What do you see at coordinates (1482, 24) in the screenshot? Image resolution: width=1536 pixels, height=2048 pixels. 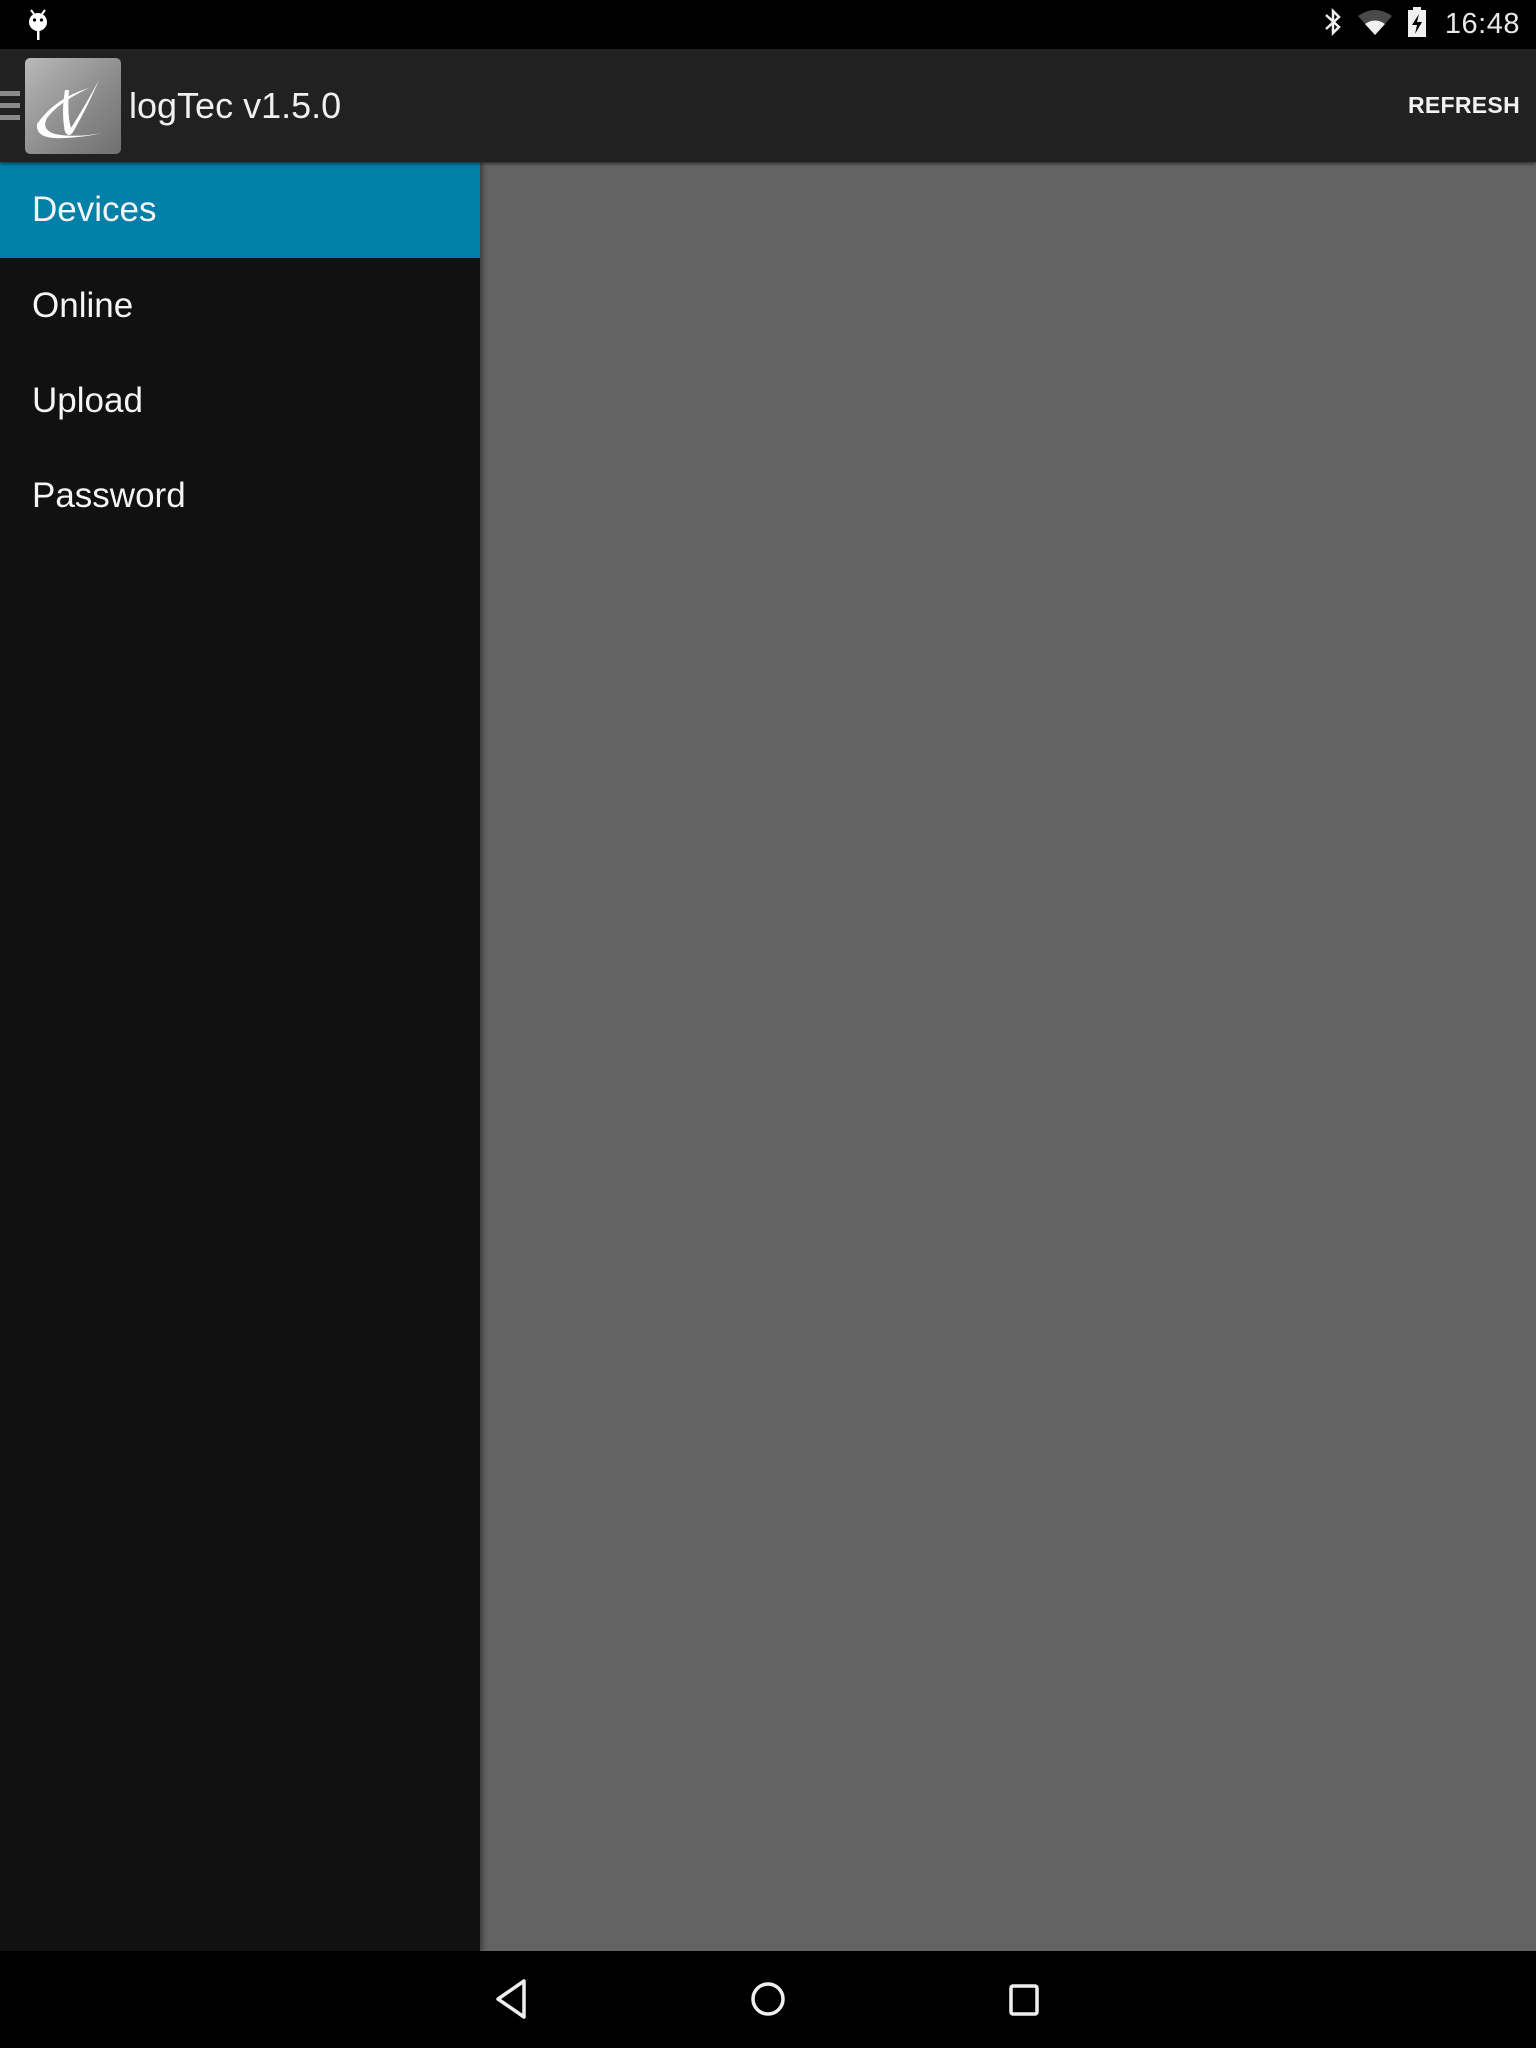 I see `status-time: 16:48` at bounding box center [1482, 24].